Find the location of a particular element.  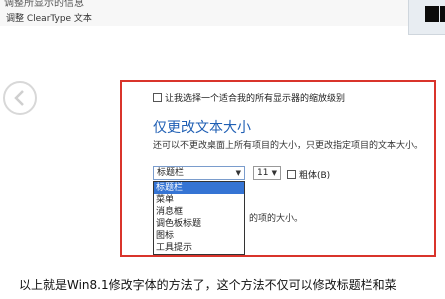

dropdown-option: 调色板标题 is located at coordinates (199, 224).